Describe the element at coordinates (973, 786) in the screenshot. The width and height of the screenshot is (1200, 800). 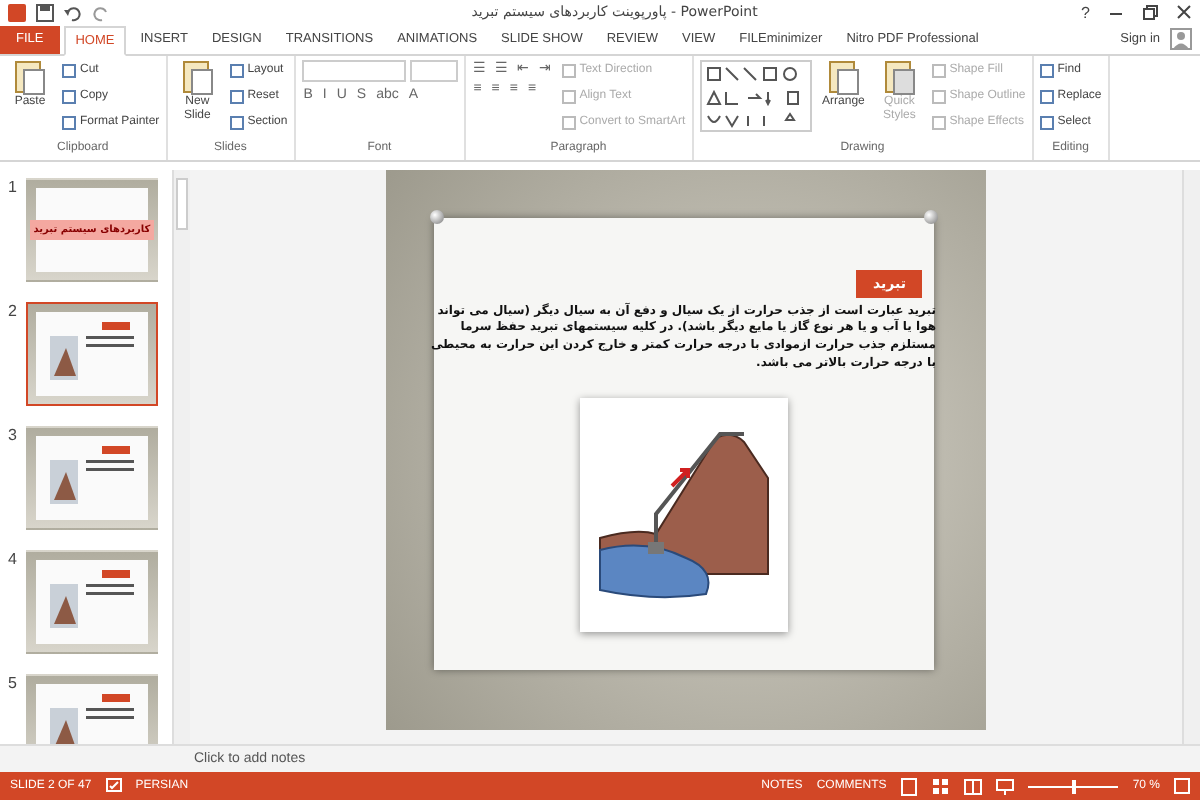
I see `reading-view-icon` at that location.